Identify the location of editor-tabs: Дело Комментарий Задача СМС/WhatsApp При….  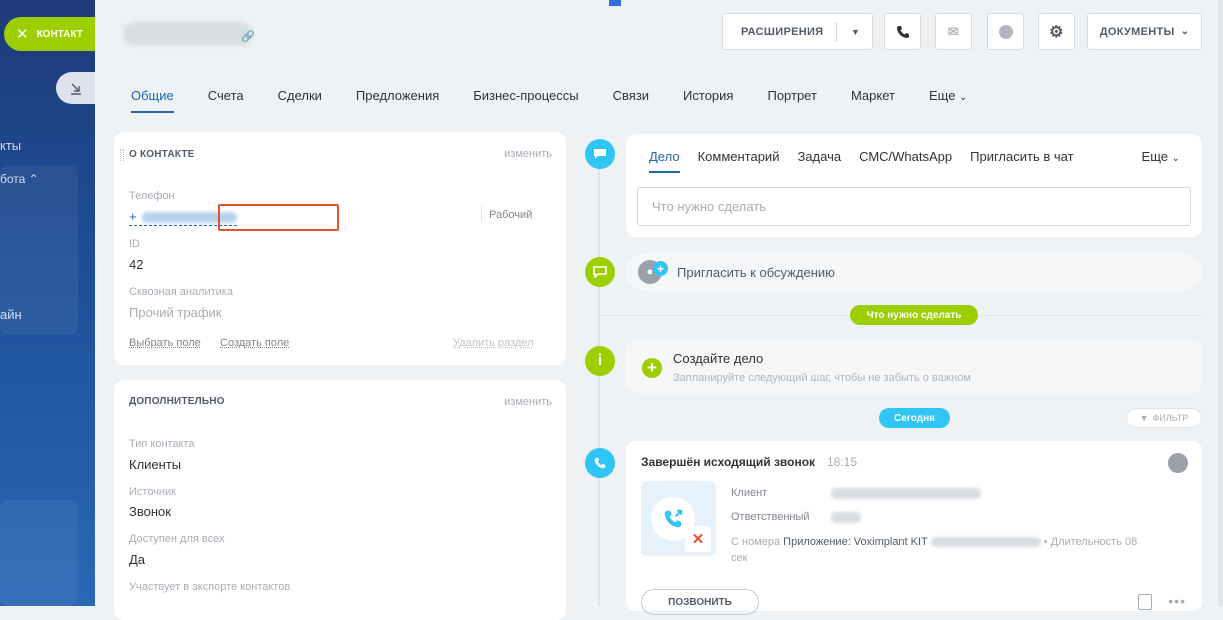
(870, 161).